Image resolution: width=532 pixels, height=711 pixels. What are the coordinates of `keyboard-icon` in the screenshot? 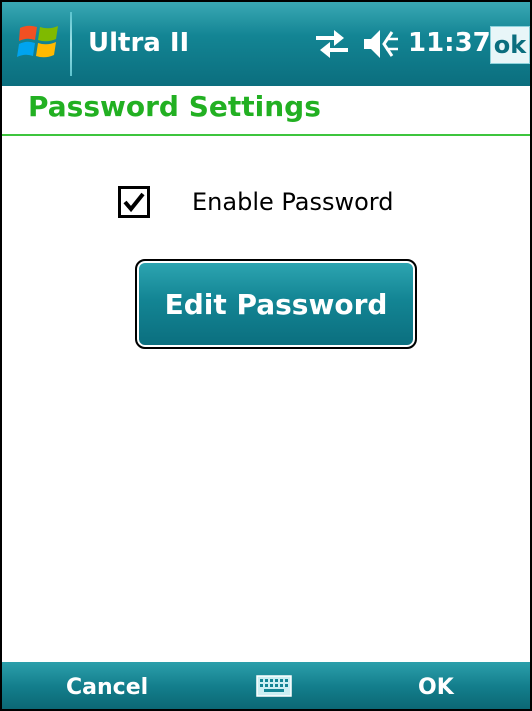 It's located at (274, 686).